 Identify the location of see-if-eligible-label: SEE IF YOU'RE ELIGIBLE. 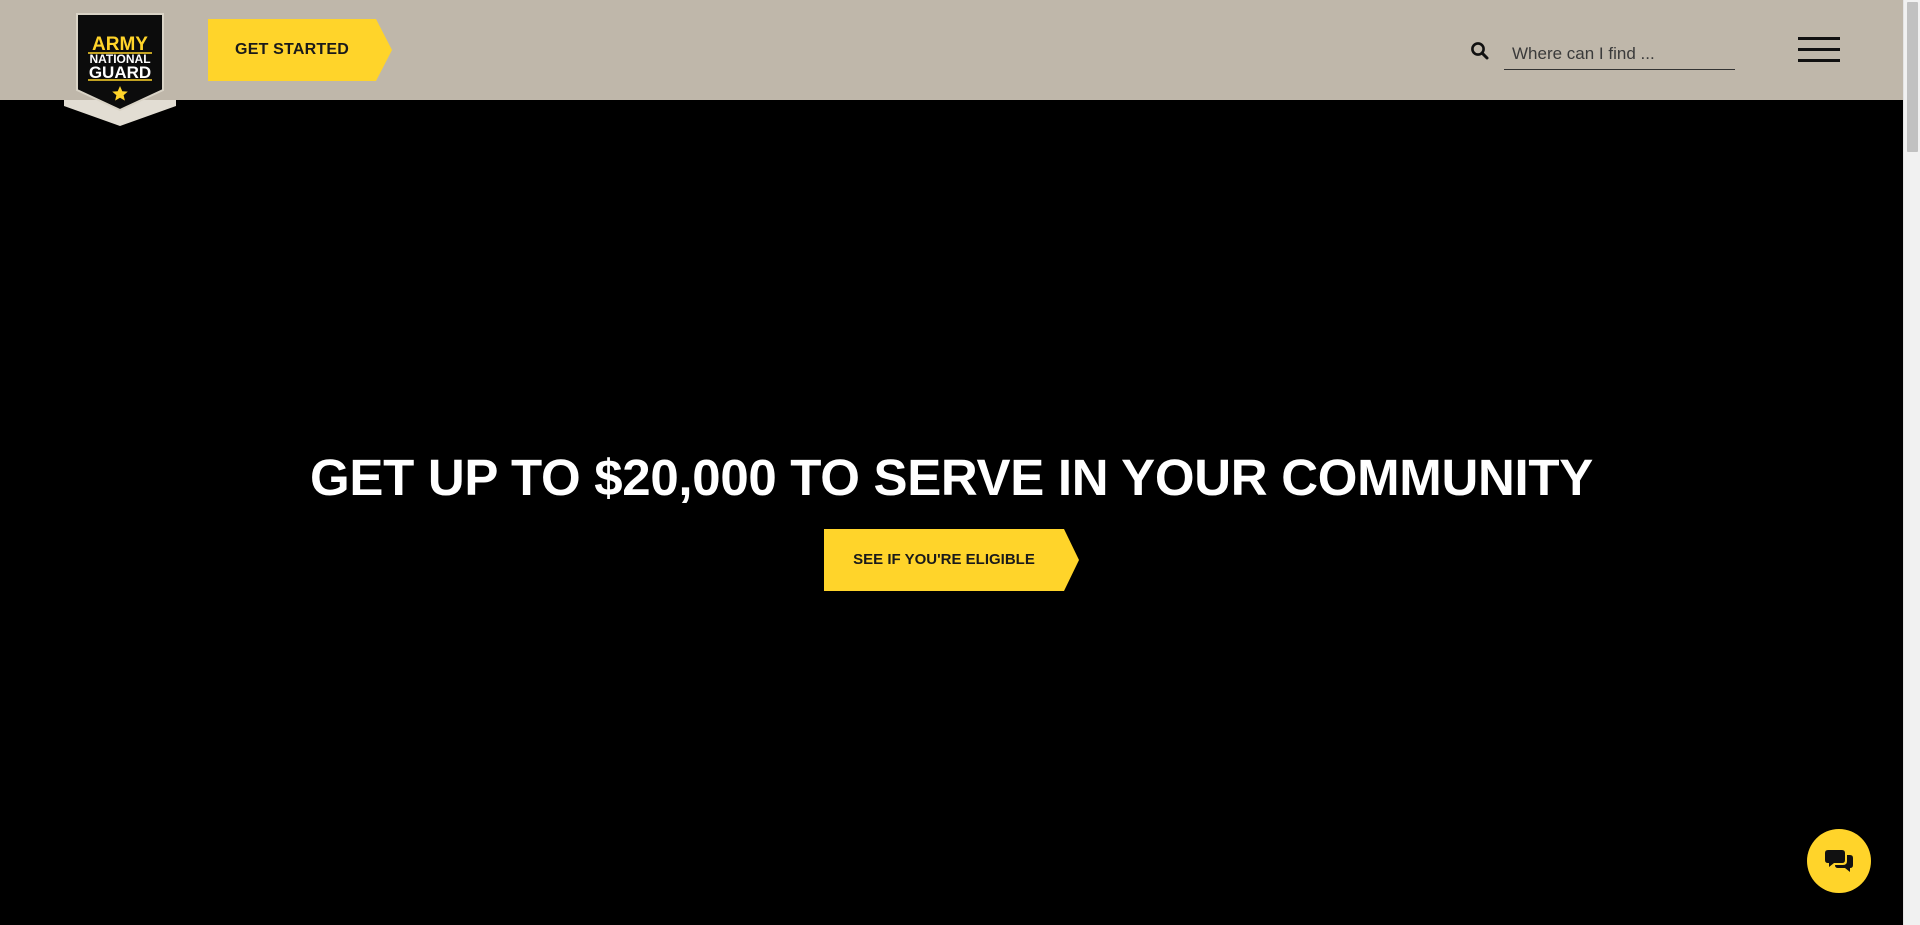
(944, 559).